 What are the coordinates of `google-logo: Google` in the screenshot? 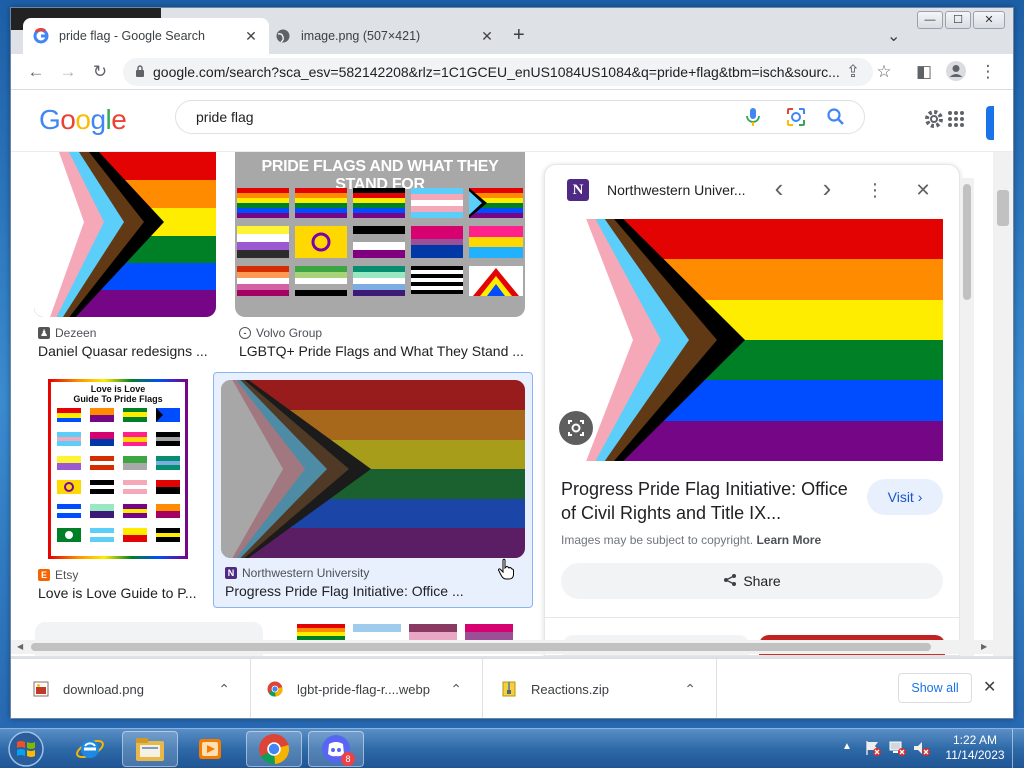 It's located at (83, 120).